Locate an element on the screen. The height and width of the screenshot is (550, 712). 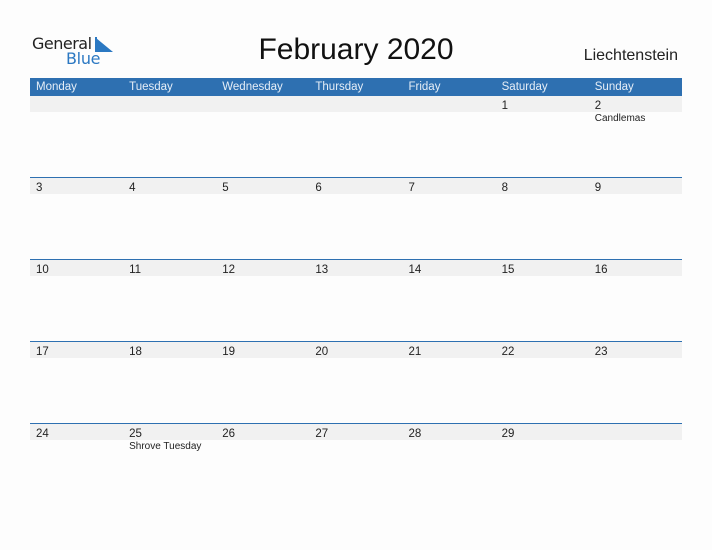
date-strip: 3 4 5 6 7 8 9 is located at coordinates (356, 186).